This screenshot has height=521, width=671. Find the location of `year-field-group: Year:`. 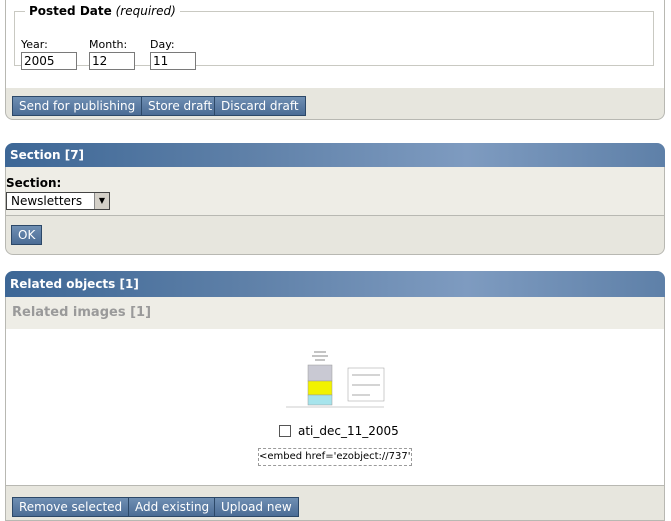

year-field-group: Year: is located at coordinates (49, 54).